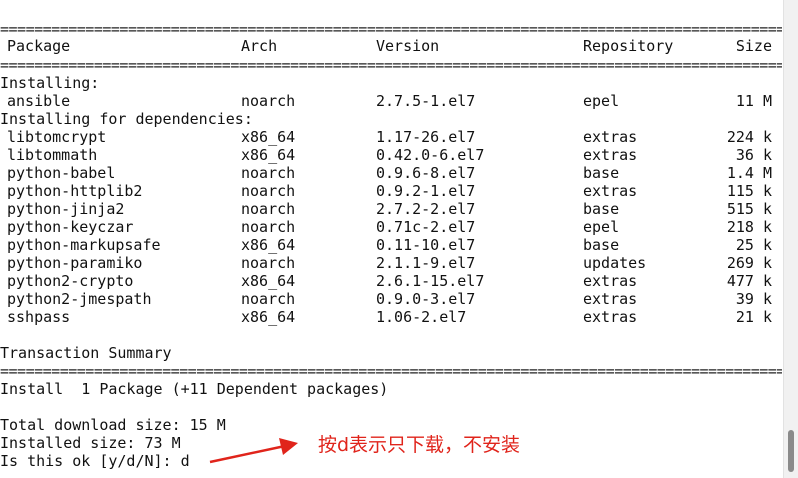  What do you see at coordinates (791, 451) in the screenshot?
I see `scrollbar-thumb` at bounding box center [791, 451].